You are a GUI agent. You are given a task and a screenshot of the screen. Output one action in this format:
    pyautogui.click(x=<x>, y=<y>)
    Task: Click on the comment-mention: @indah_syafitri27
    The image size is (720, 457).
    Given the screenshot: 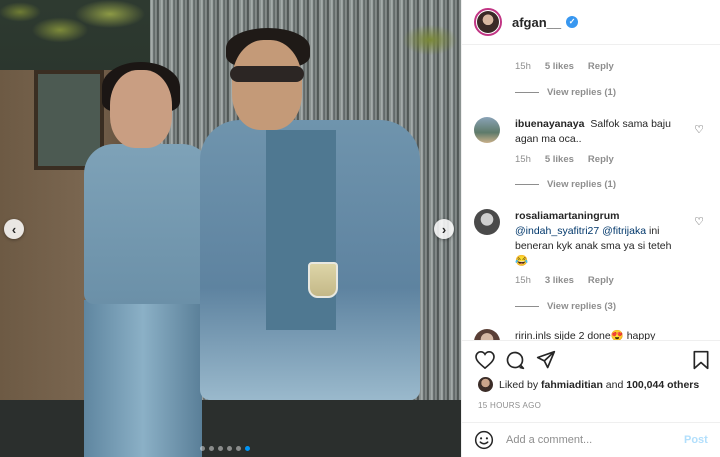 What is the action you would take?
    pyautogui.click(x=557, y=231)
    